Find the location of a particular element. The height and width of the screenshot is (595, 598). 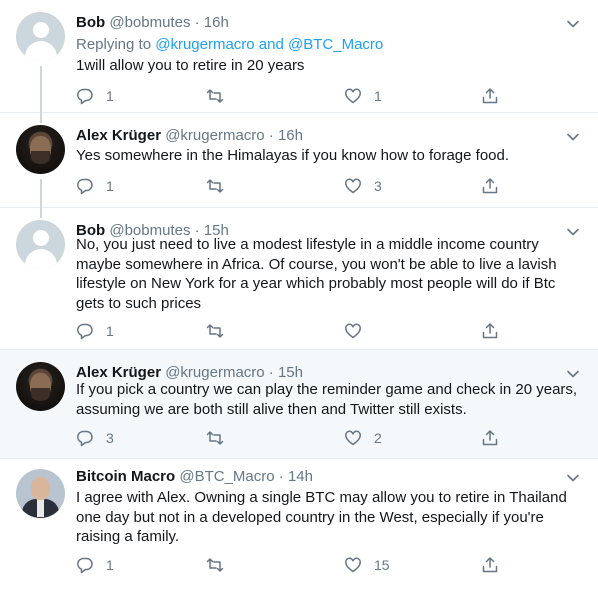

tweet-actions: 1 15 is located at coordinates (296, 565).